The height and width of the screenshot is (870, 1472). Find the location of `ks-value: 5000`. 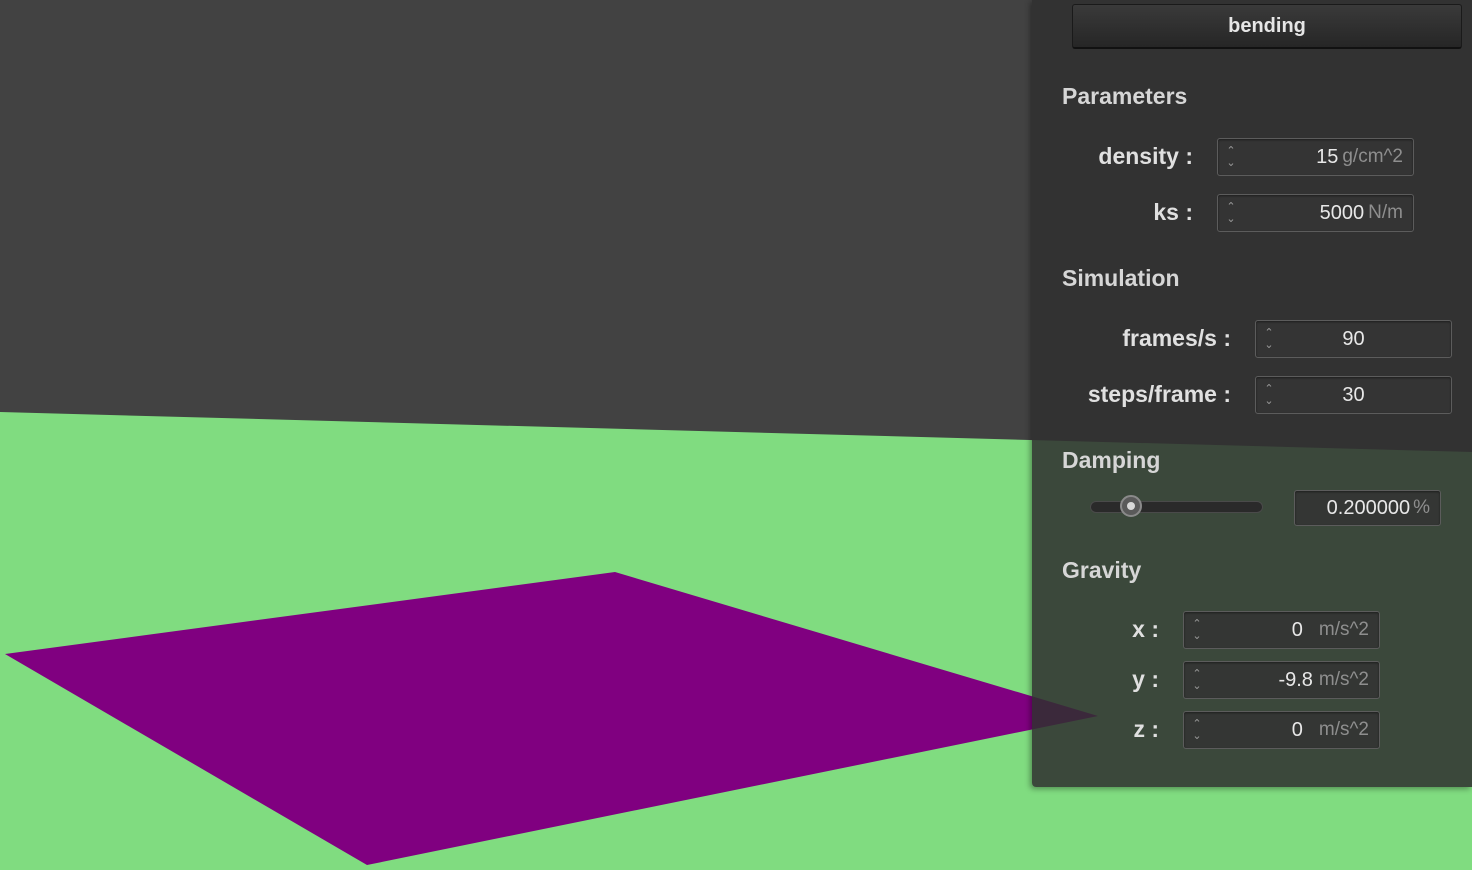

ks-value: 5000 is located at coordinates (1306, 213).